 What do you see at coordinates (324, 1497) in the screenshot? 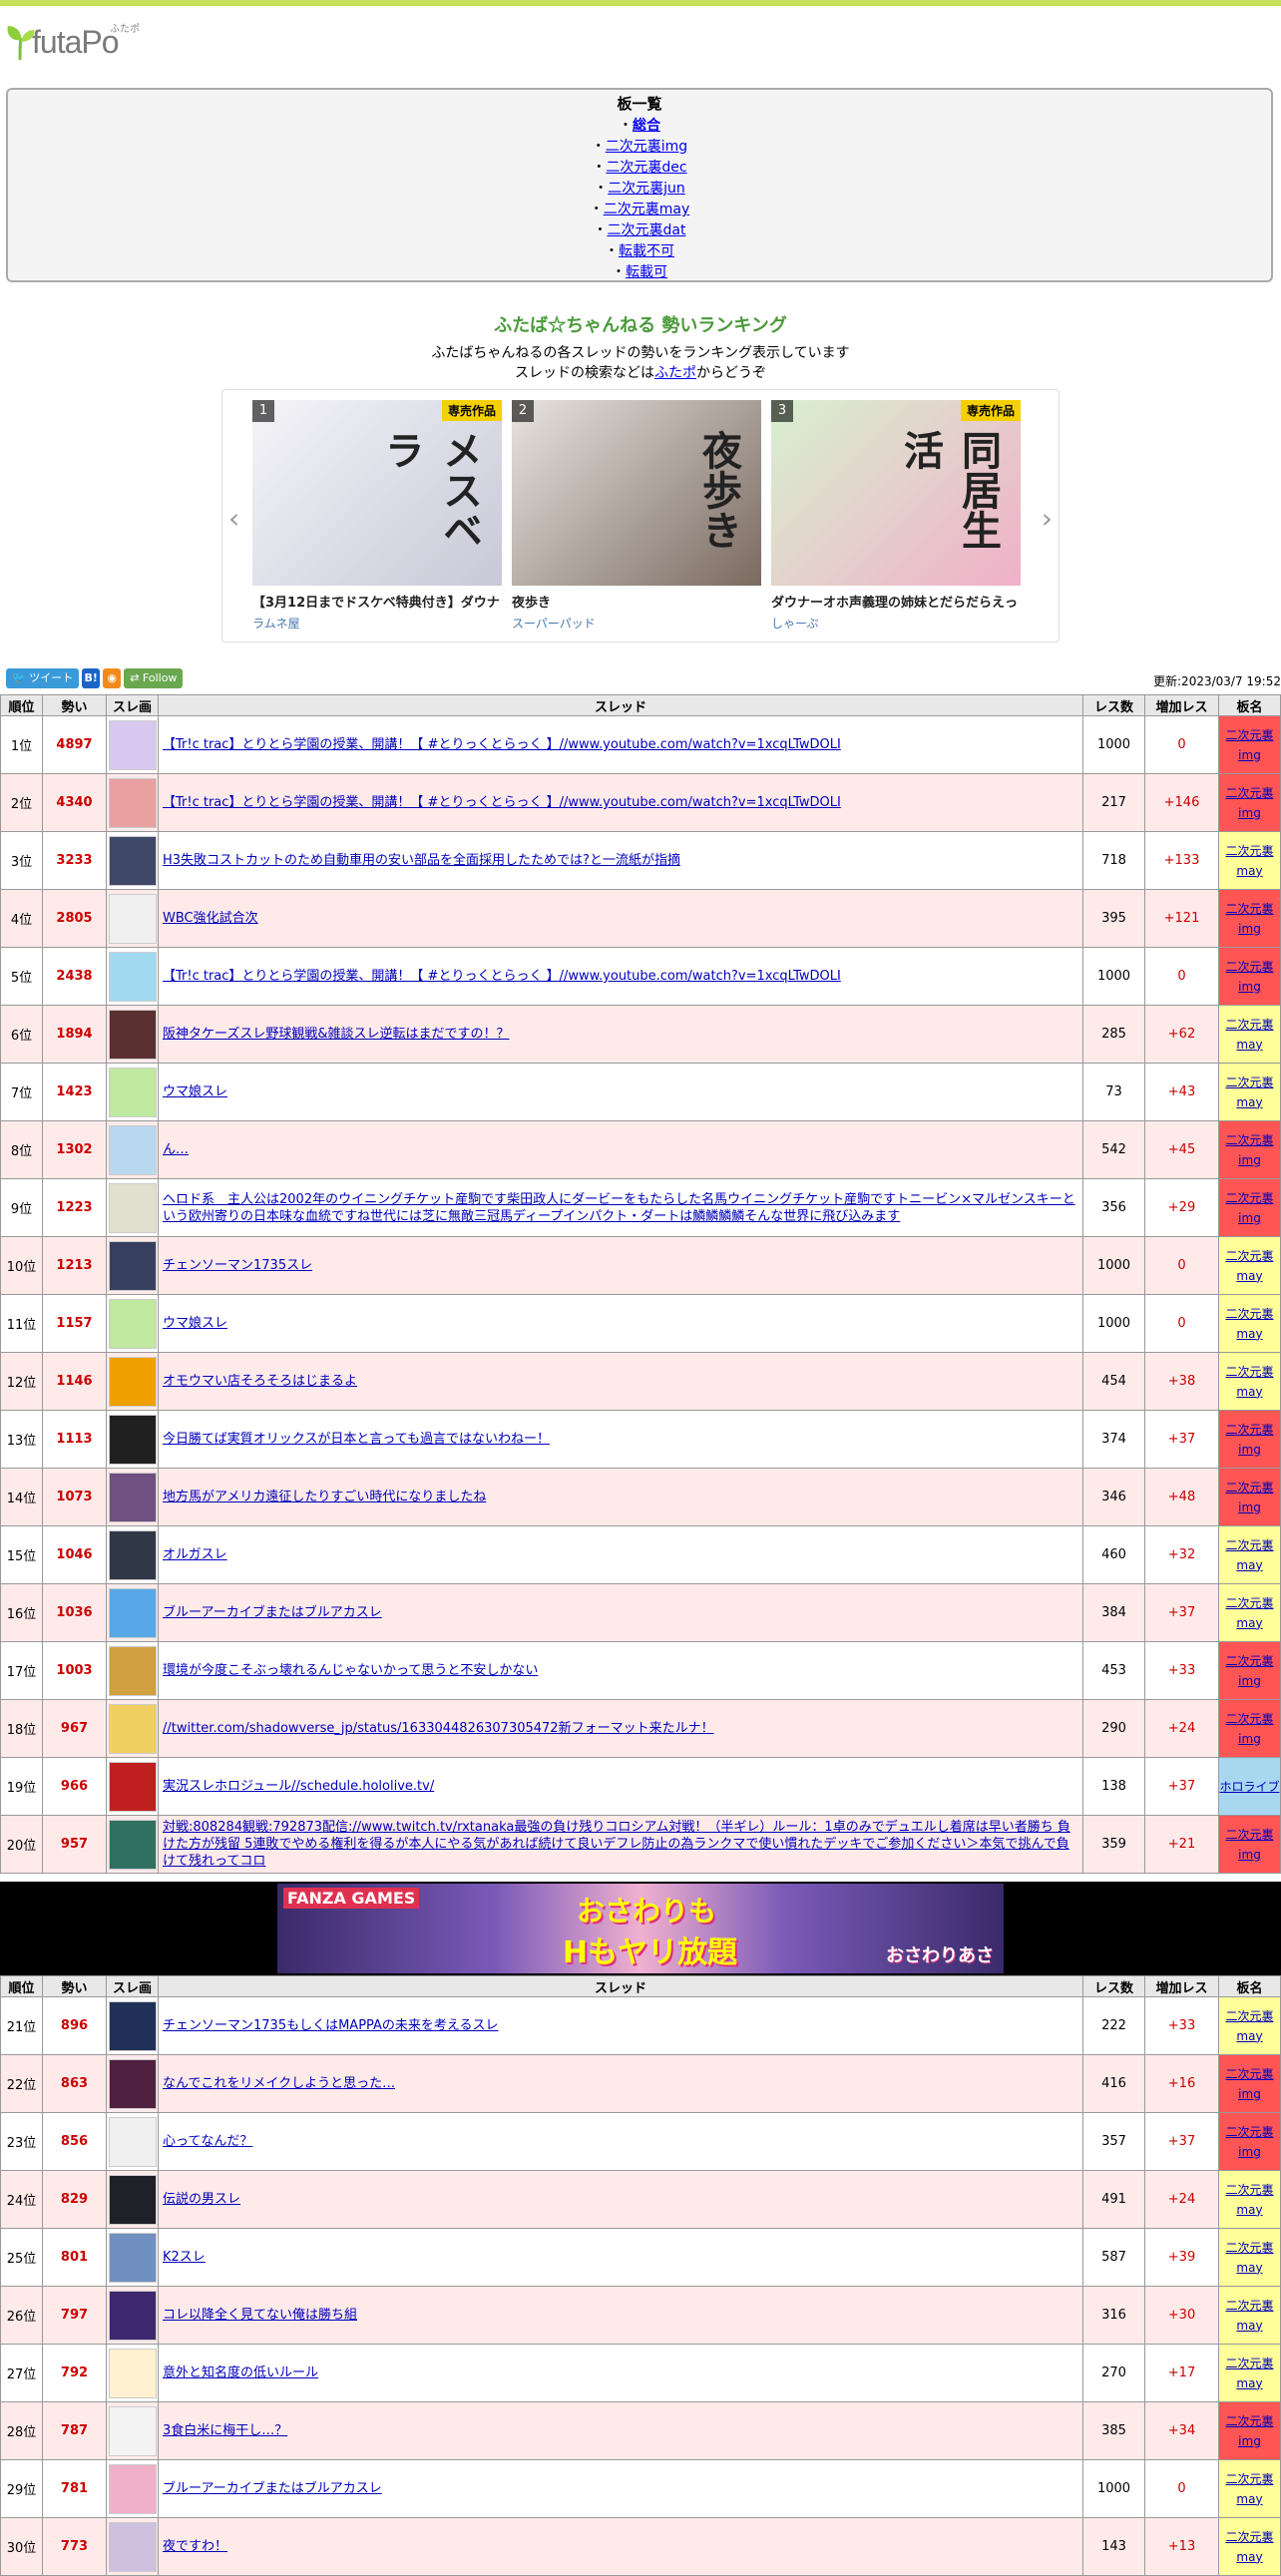
I see `thread-link: 地方馬がアメリカ遠征したりすごい時代になりましたね` at bounding box center [324, 1497].